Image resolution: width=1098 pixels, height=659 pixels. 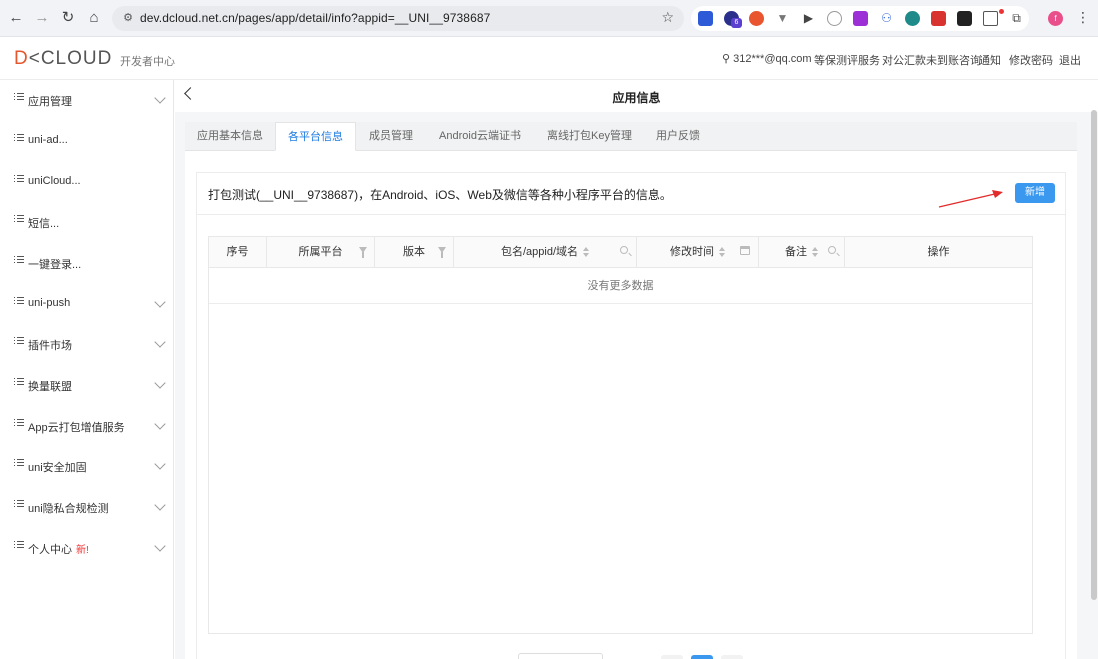 I want to click on column-header-actions: 操作, so click(x=938, y=252).